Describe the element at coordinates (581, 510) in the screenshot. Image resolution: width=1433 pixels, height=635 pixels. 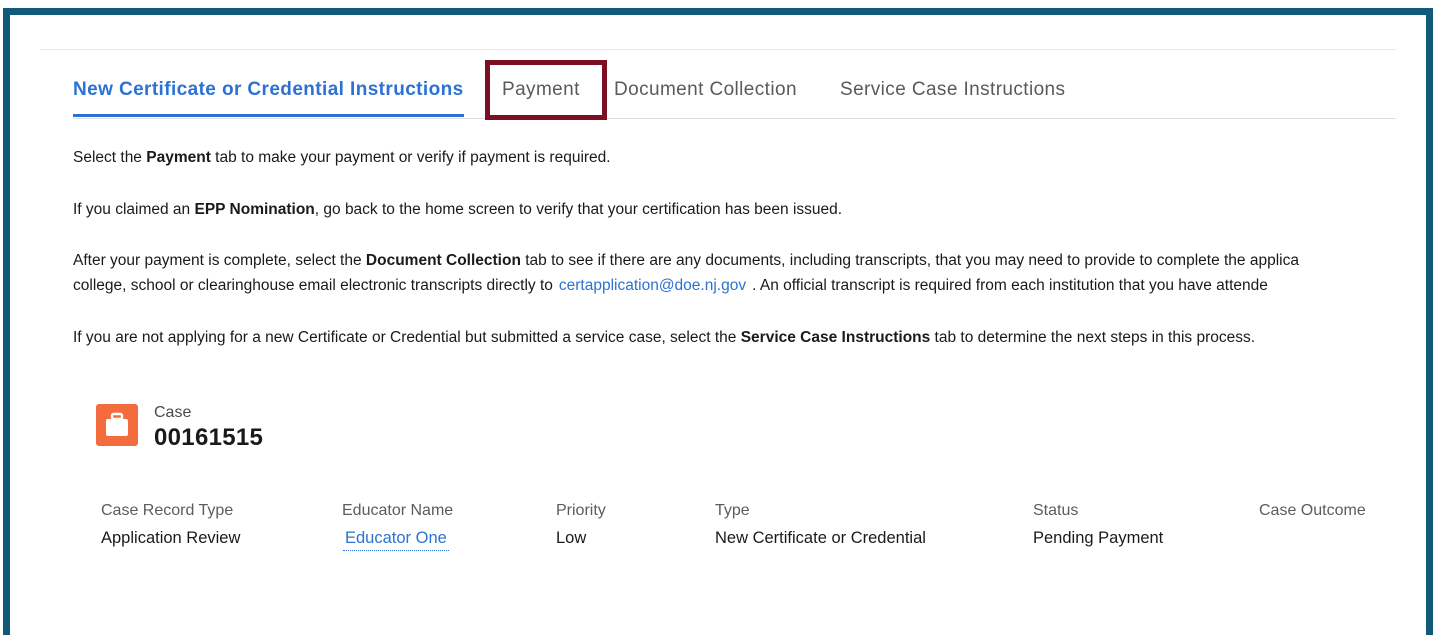
I see `field-label: Priority` at that location.